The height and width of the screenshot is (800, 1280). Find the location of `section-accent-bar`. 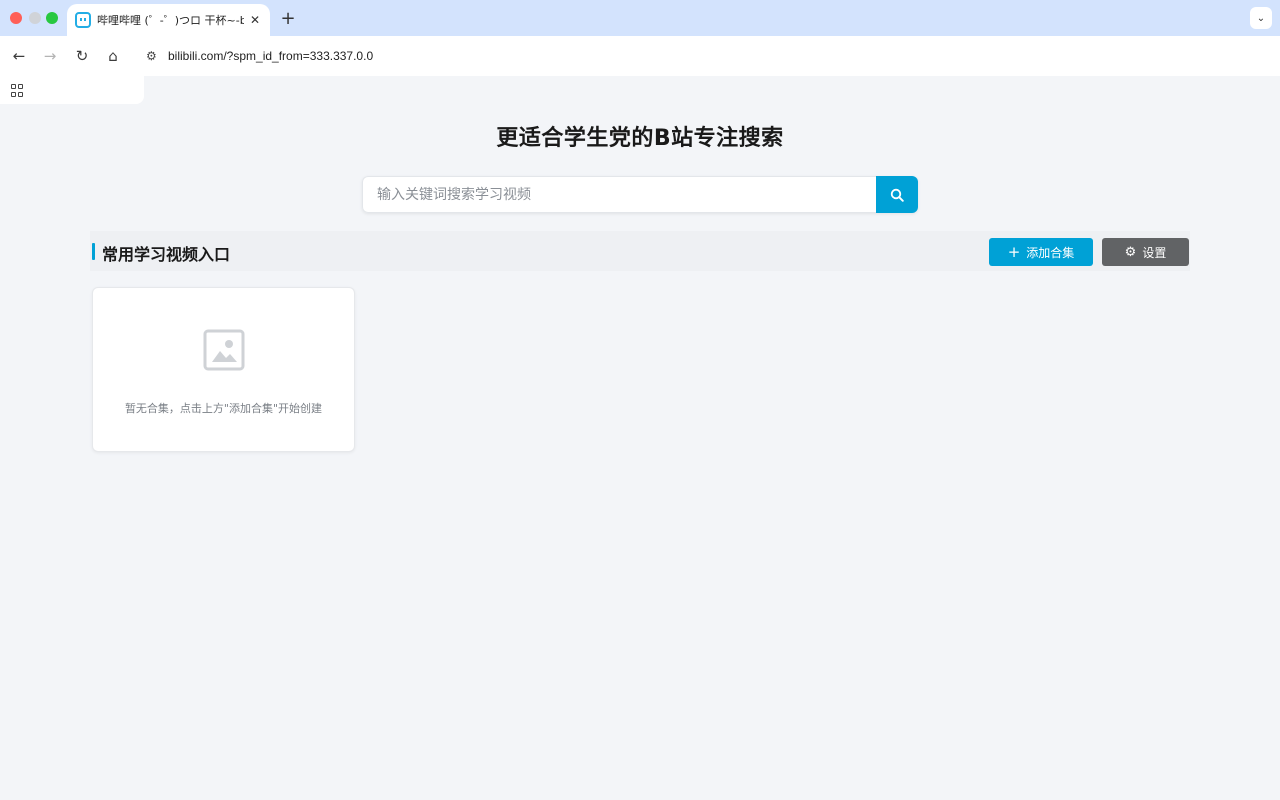

section-accent-bar is located at coordinates (93, 251).